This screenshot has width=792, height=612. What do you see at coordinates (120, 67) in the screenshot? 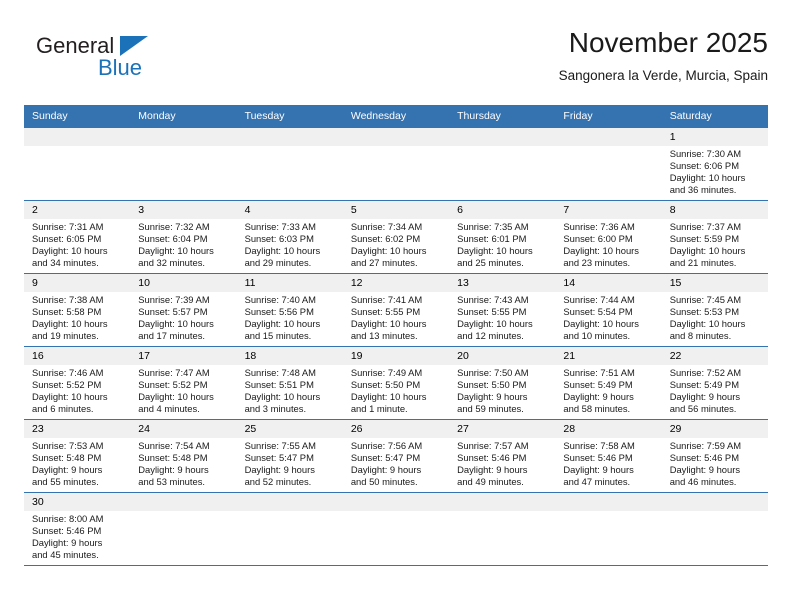
I see `brand-name-blue: Blue` at bounding box center [120, 67].